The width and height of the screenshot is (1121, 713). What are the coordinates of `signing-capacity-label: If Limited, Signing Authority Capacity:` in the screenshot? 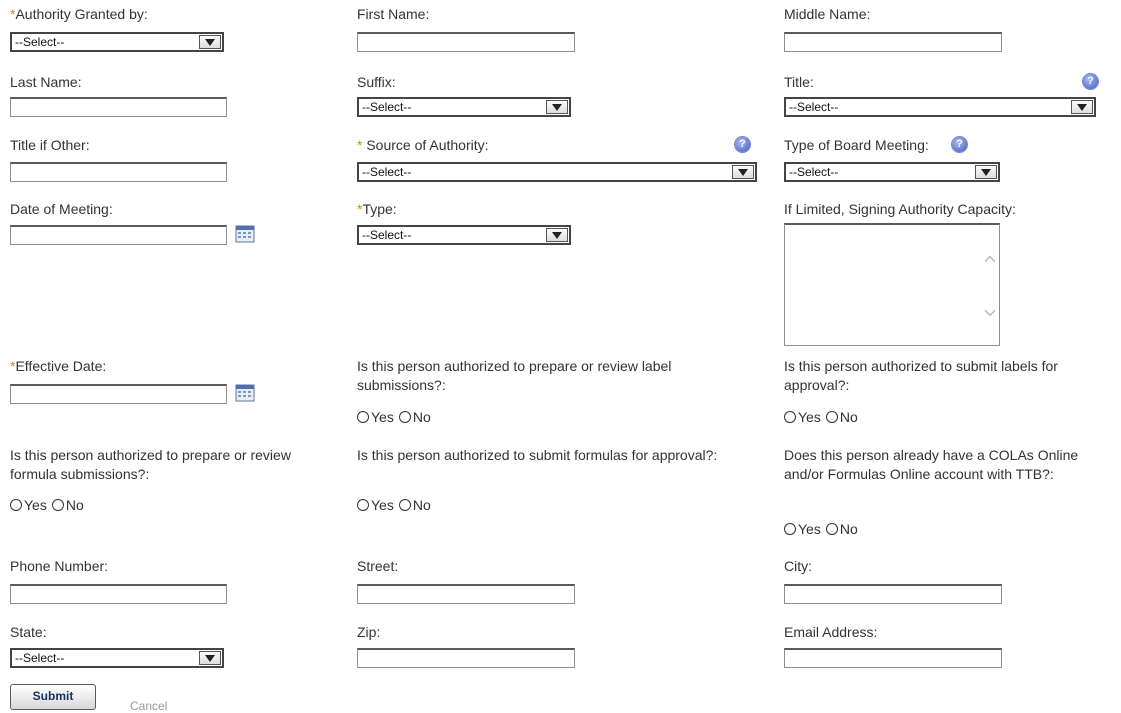 It's located at (900, 209).